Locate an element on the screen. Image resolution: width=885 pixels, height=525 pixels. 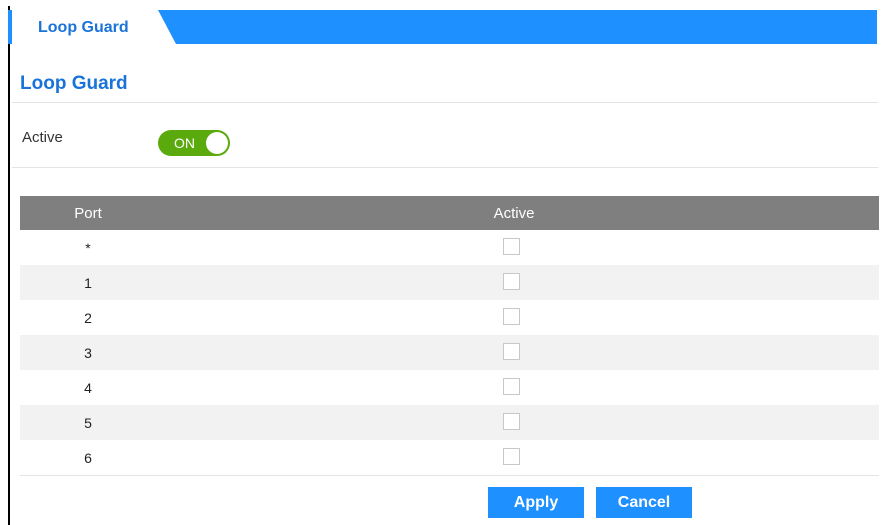
port-cell: 2 is located at coordinates (88, 318).